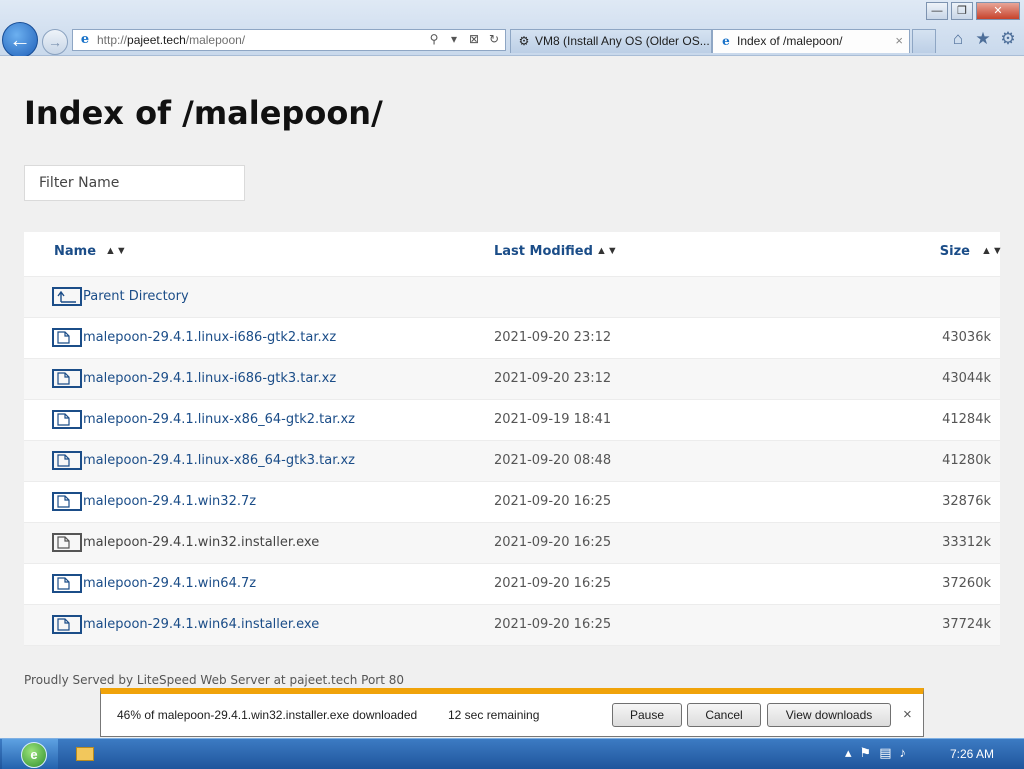 This screenshot has height=769, width=1024. Describe the element at coordinates (289, 40) in the screenshot. I see `address-bar: e http://pajeet.tech/malepoon/ ⚲ ▾ ⊠ ↻` at that location.